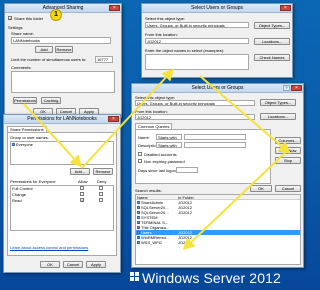 The image size is (320, 290). I want to click on share-name-label: Share name:, so click(22, 33).